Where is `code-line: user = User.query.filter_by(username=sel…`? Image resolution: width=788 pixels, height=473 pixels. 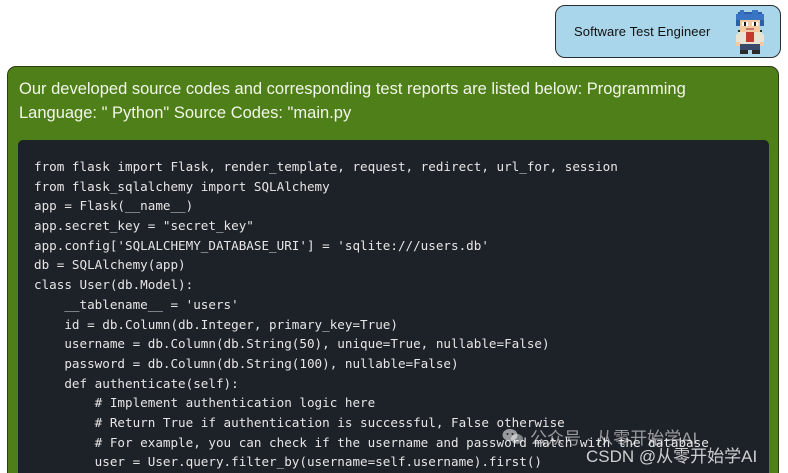
code-line: user = User.query.filter_by(username=sel… is located at coordinates (288, 462).